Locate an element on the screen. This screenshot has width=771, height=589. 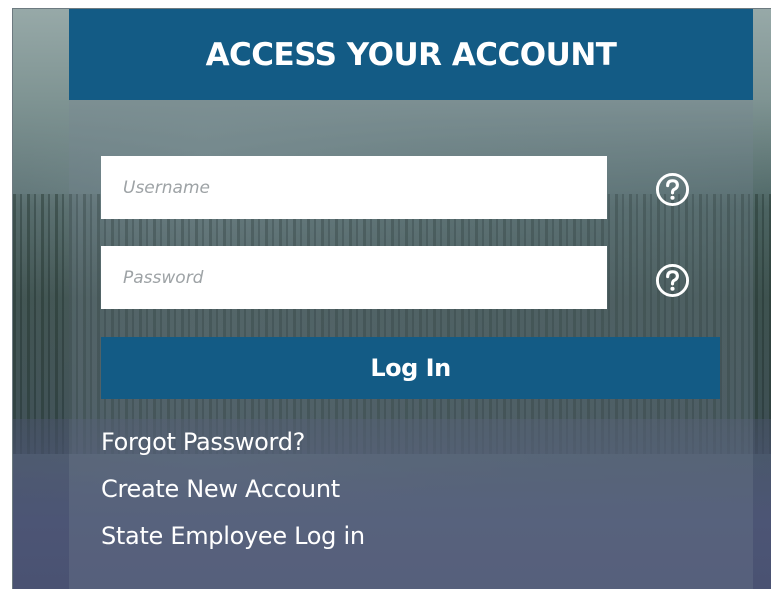
password-help-icon is located at coordinates (672, 280).